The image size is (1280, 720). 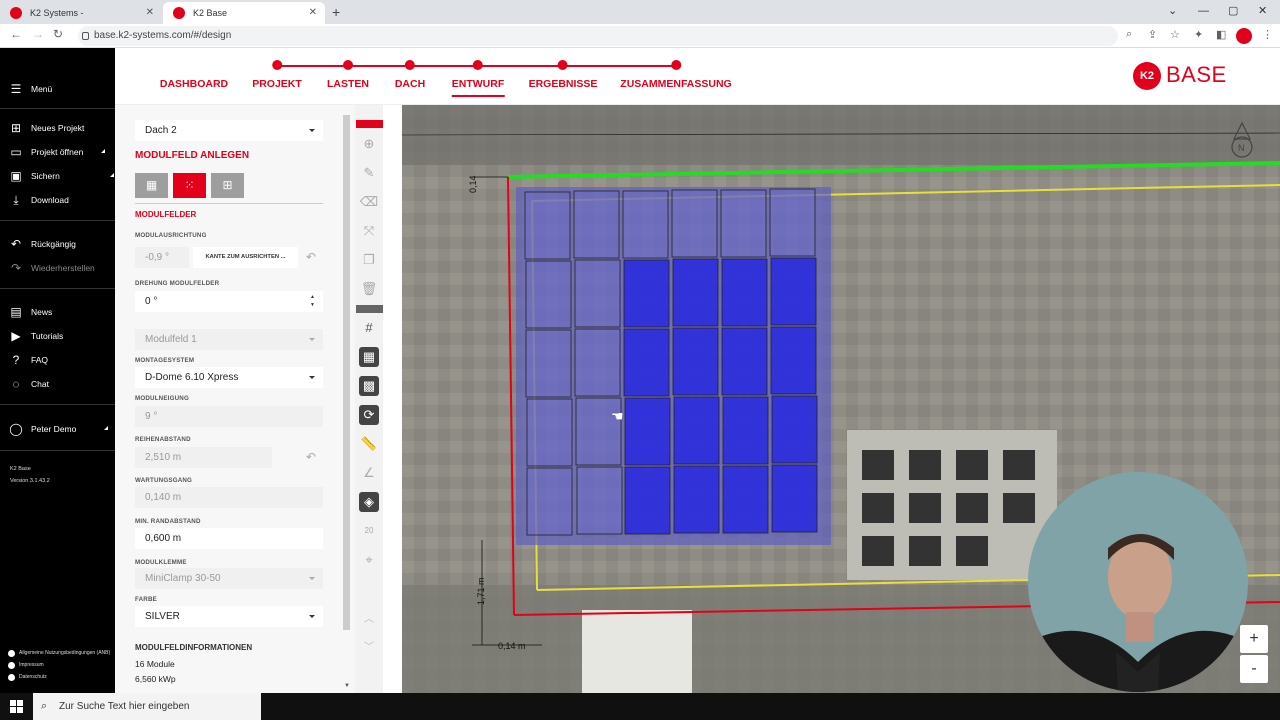 I want to click on scroll-up-icon: ︿, so click(x=369, y=617).